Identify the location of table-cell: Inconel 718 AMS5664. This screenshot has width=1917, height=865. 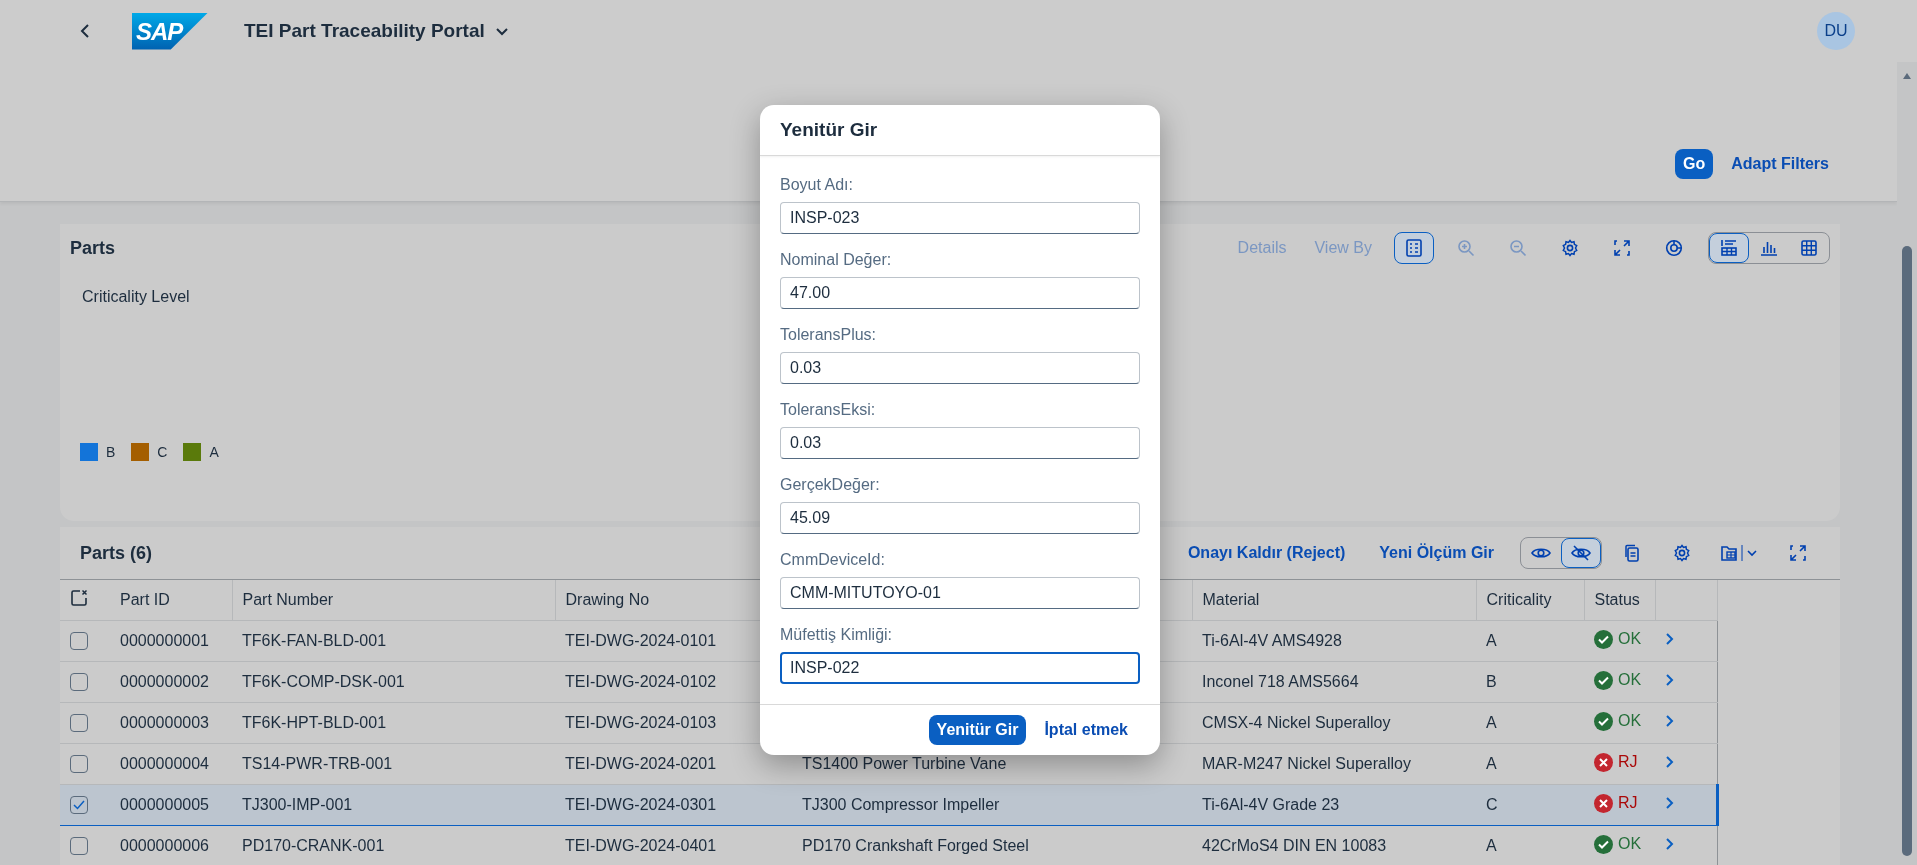
(1280, 681).